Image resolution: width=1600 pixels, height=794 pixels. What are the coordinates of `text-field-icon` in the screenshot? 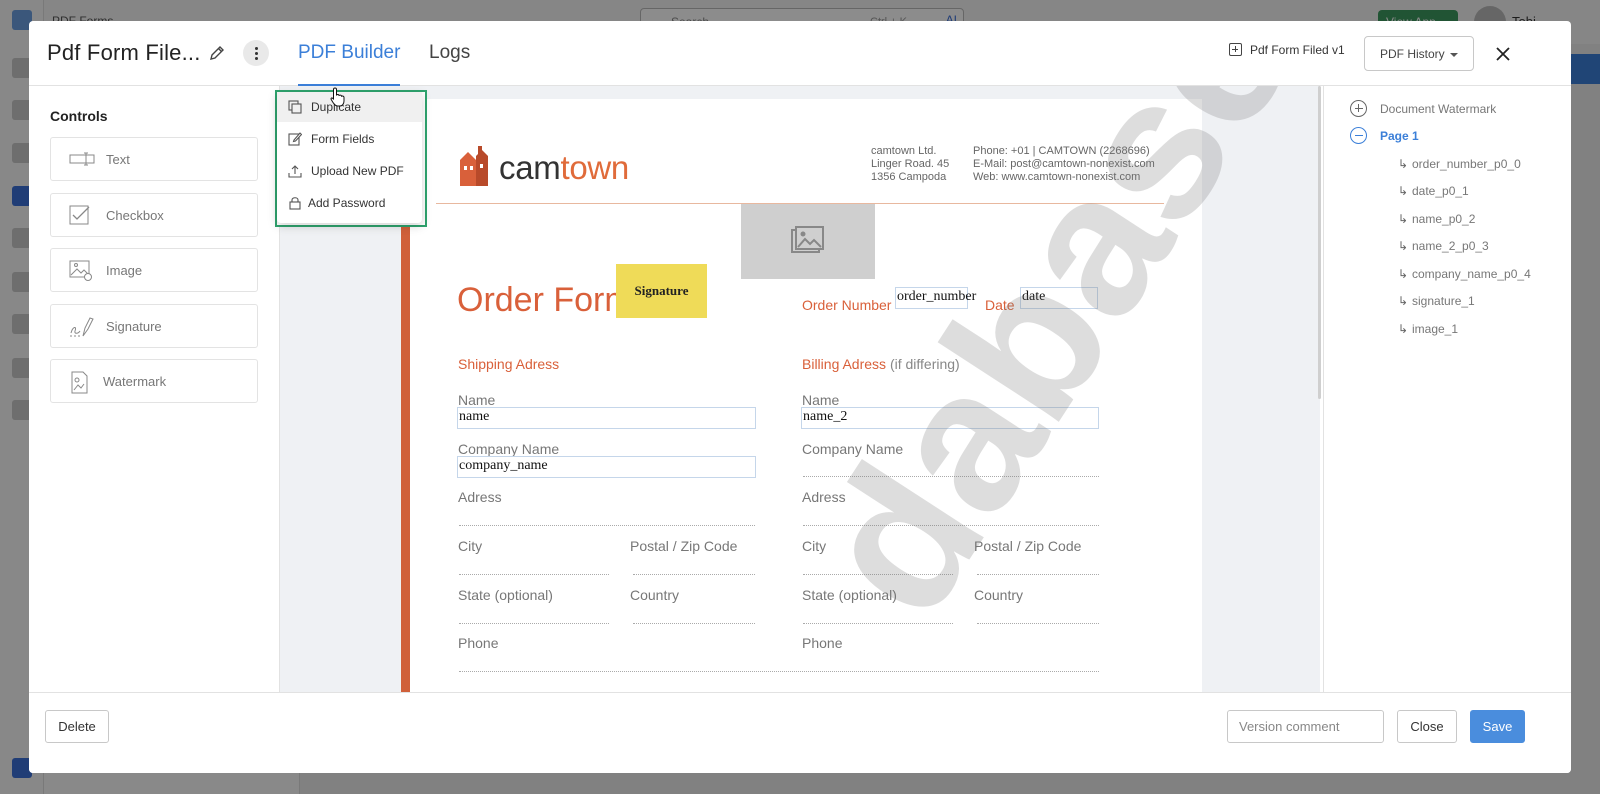 It's located at (82, 159).